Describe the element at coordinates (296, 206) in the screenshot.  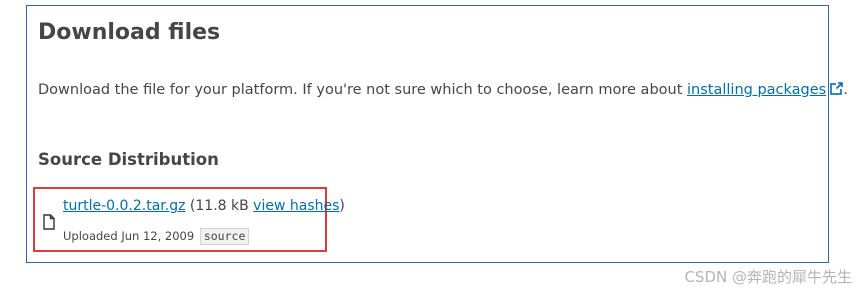
I see `view-hashes-link: view hashes` at that location.